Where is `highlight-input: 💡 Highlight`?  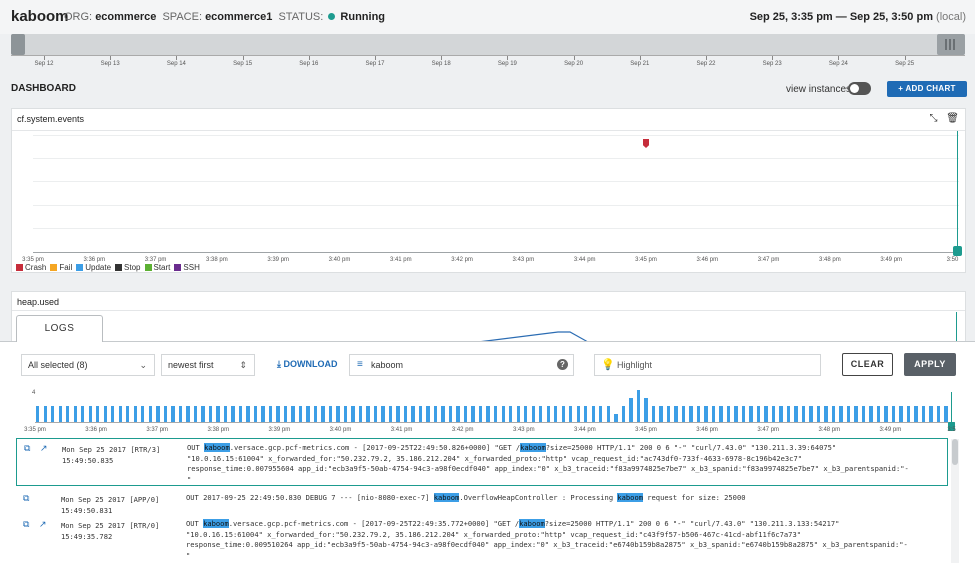
highlight-input: 💡 Highlight is located at coordinates (707, 365).